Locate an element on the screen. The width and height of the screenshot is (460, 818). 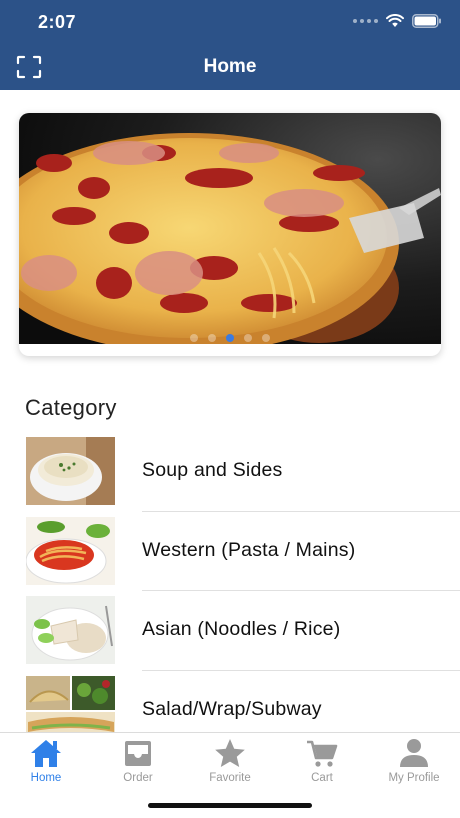
tab-favorite: Favorite is located at coordinates (230, 760).